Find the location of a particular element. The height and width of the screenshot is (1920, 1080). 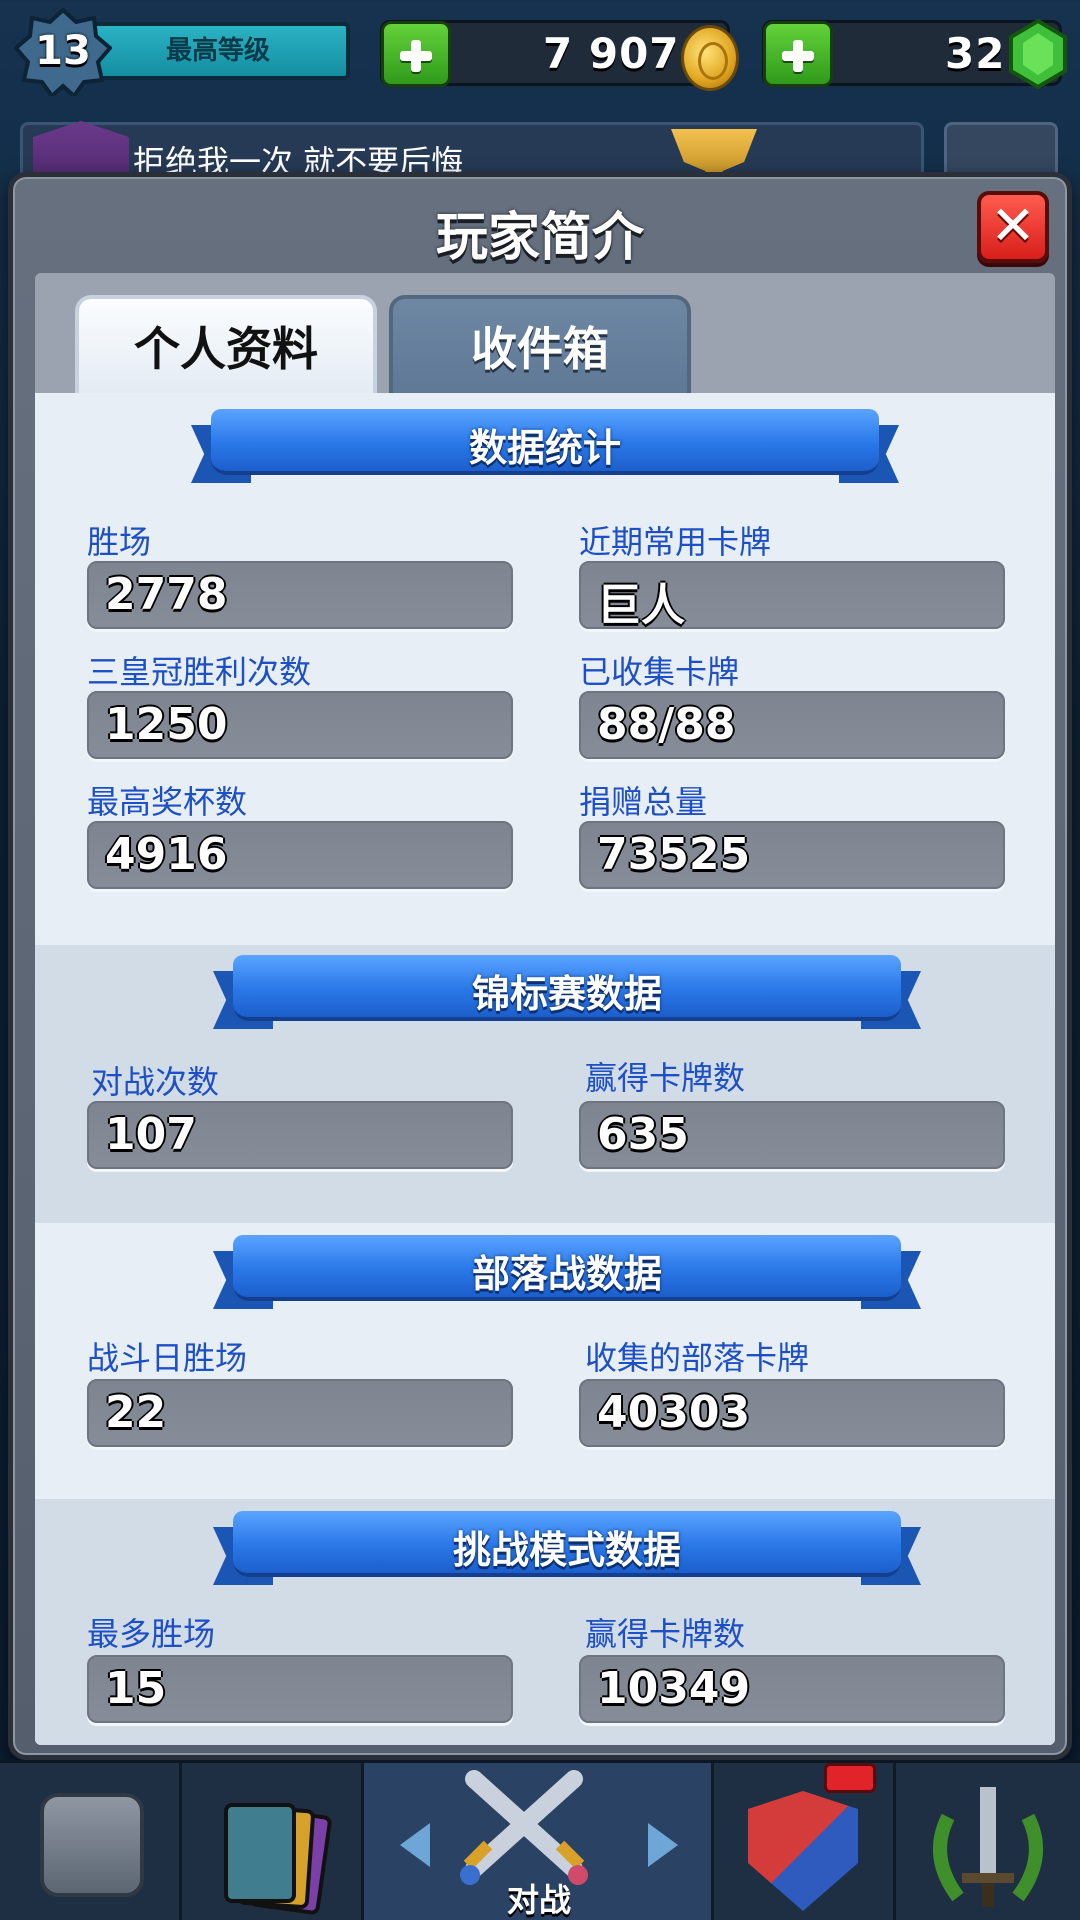

top-hud: 最高等级 13 7 907 32 is located at coordinates (540, 55).